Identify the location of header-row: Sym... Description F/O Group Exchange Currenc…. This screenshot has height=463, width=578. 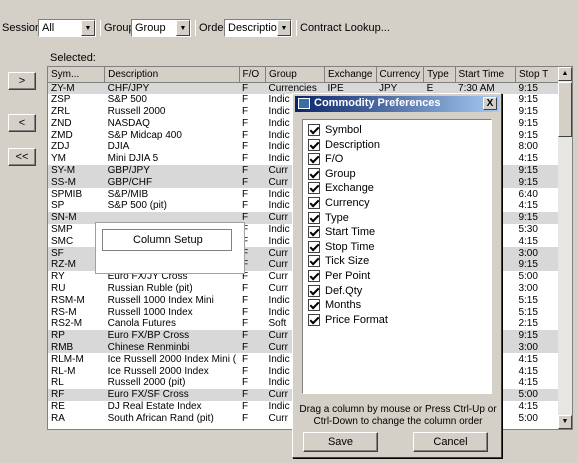
(310, 75).